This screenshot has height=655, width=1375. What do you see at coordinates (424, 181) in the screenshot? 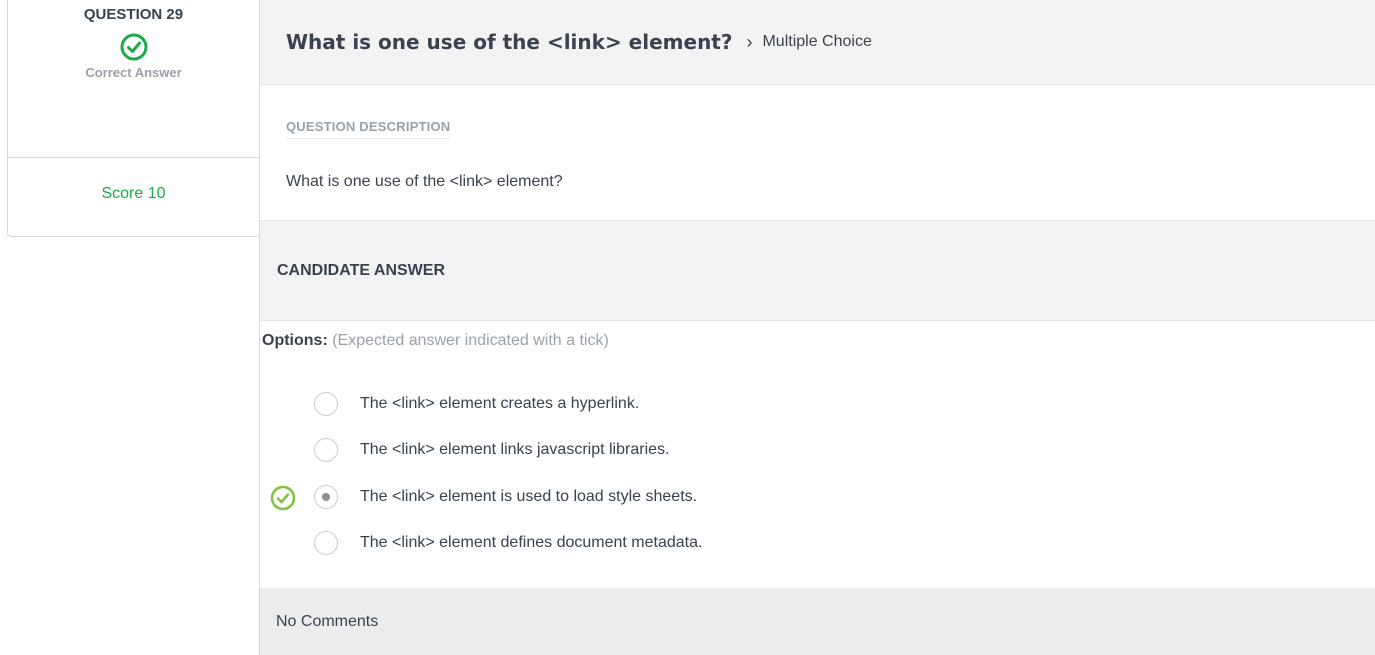
I see `description-text: What is one use of the <link> element?` at bounding box center [424, 181].